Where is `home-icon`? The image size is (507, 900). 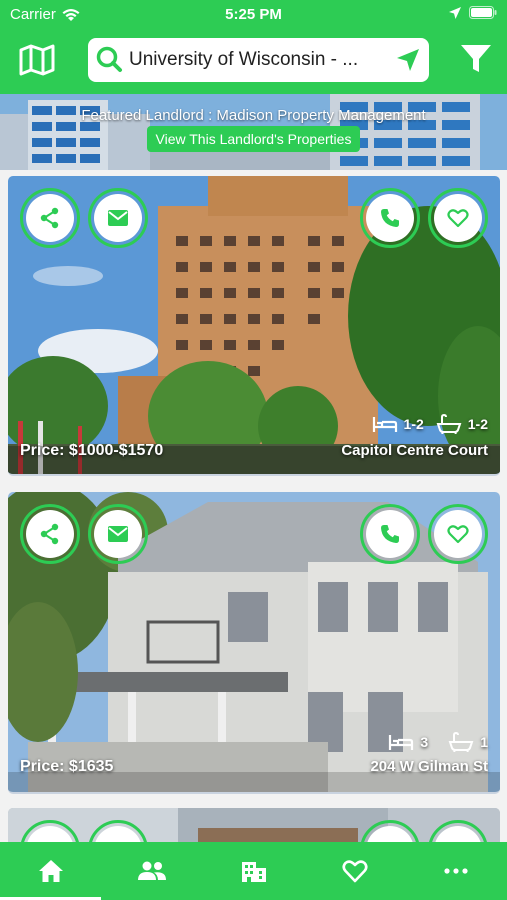
home-icon is located at coordinates (50, 871).